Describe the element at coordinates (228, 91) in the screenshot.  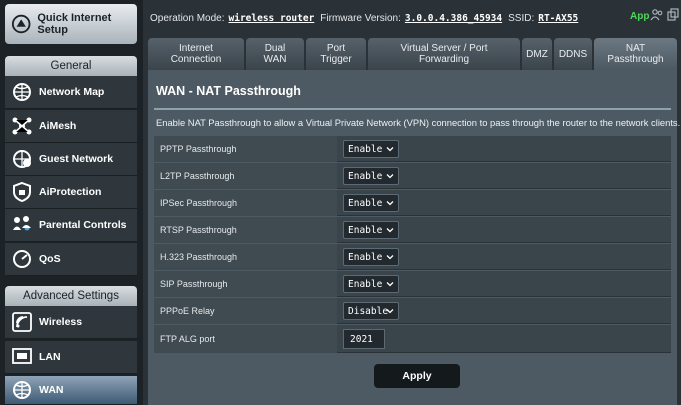
I see `page-title: WAN - NAT Passthrough` at that location.